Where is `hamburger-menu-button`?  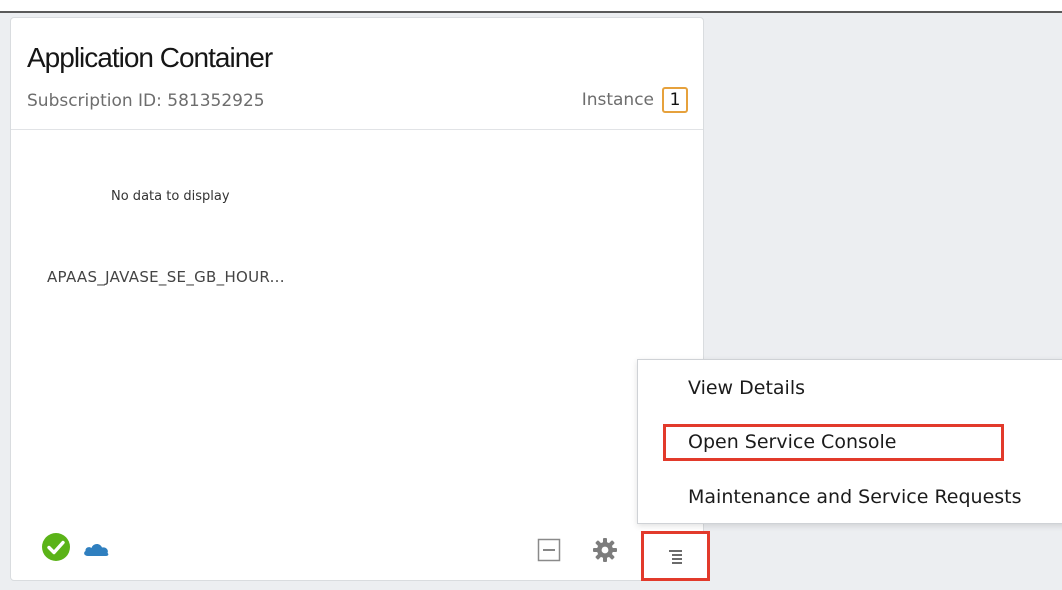
hamburger-menu-button is located at coordinates (675, 556).